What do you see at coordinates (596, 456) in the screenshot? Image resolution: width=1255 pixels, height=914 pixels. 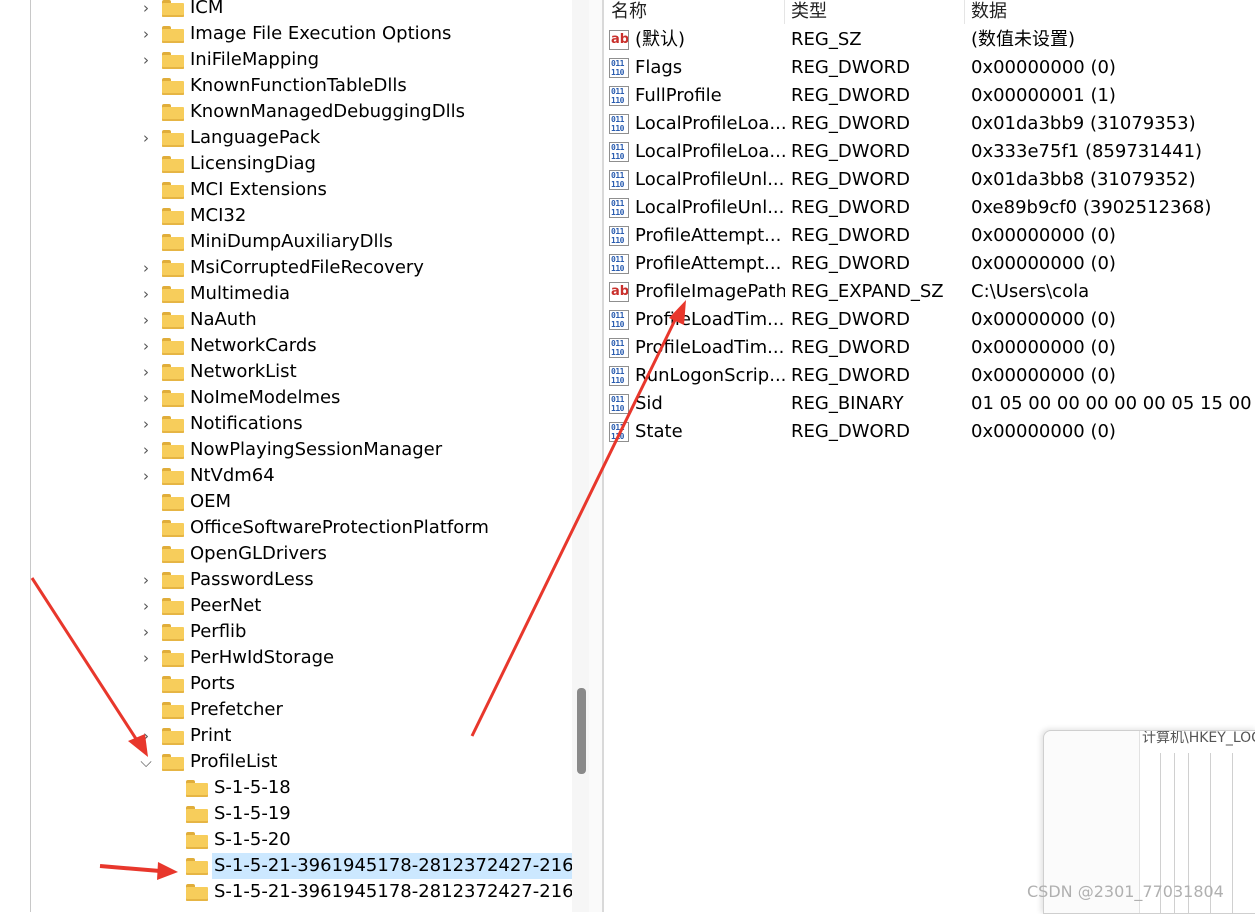 I see `pane-splitter` at bounding box center [596, 456].